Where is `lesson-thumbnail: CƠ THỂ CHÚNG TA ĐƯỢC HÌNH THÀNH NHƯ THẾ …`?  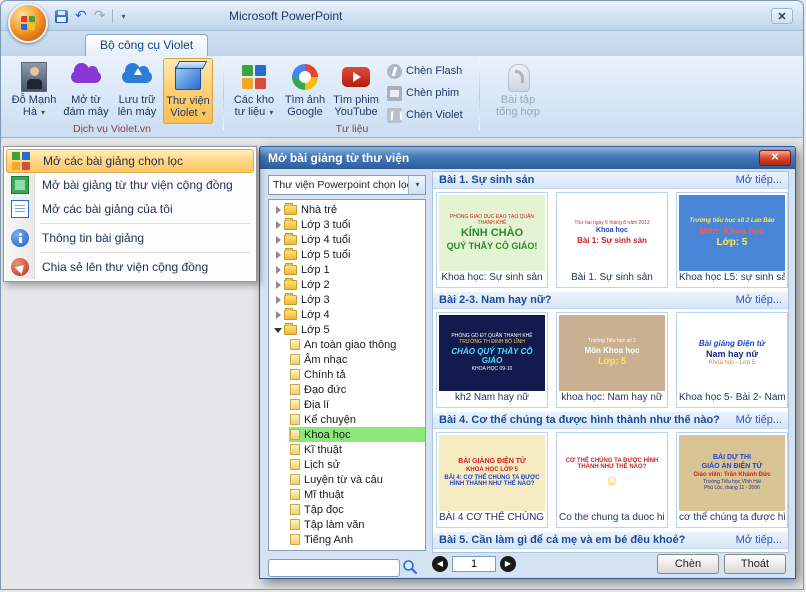
lesson-thumbnail: CƠ THỂ CHÚNG TA ĐƯỢC HÌNH THÀNH NHƯ THẾ … is located at coordinates (612, 480).